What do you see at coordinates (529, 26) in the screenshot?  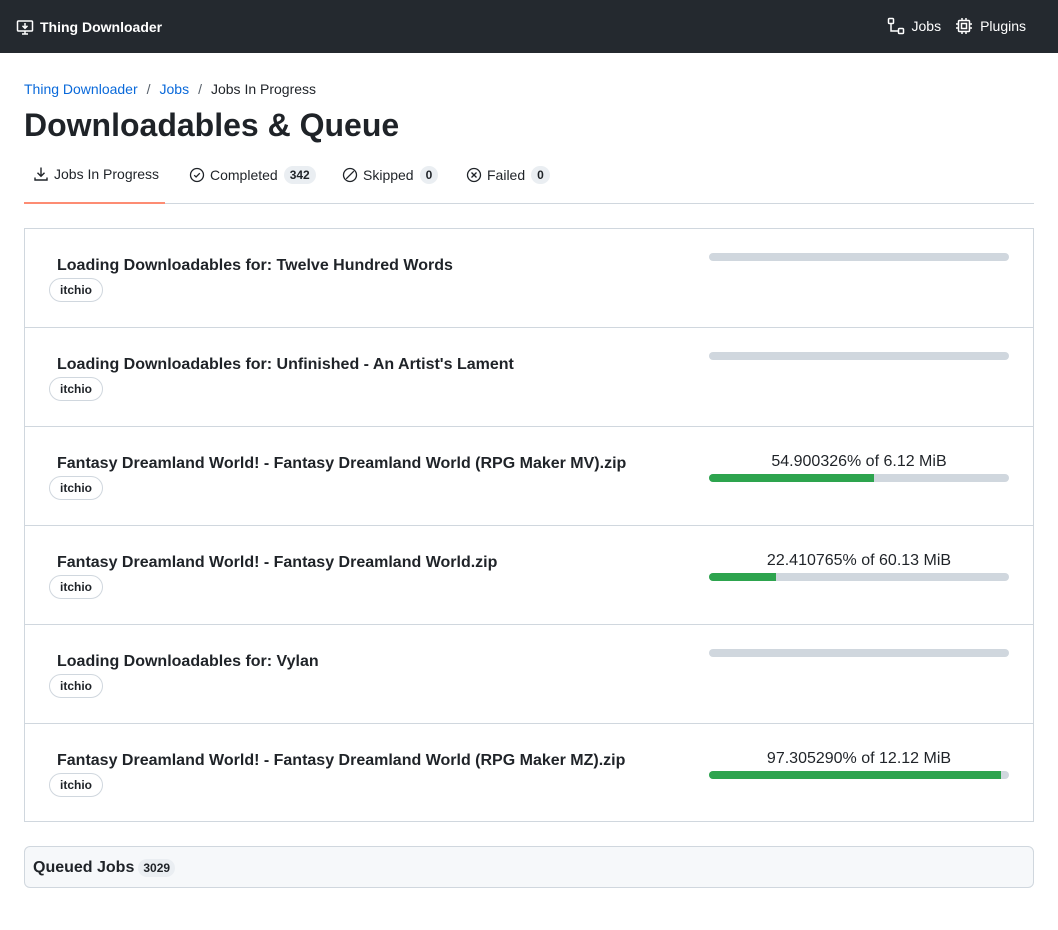 I see `top-navbar: Thing Downloader Jobs Plugins` at bounding box center [529, 26].